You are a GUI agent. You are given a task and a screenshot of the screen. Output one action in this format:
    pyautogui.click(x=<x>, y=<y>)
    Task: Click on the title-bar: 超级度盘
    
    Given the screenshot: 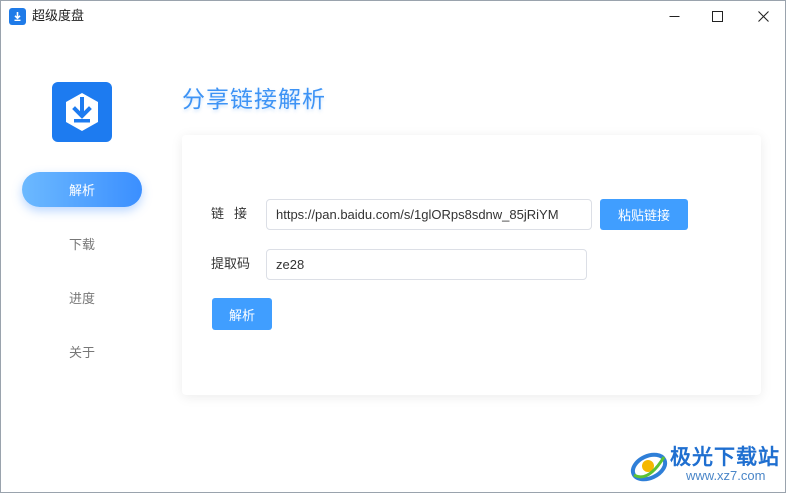 What is the action you would take?
    pyautogui.click(x=393, y=16)
    